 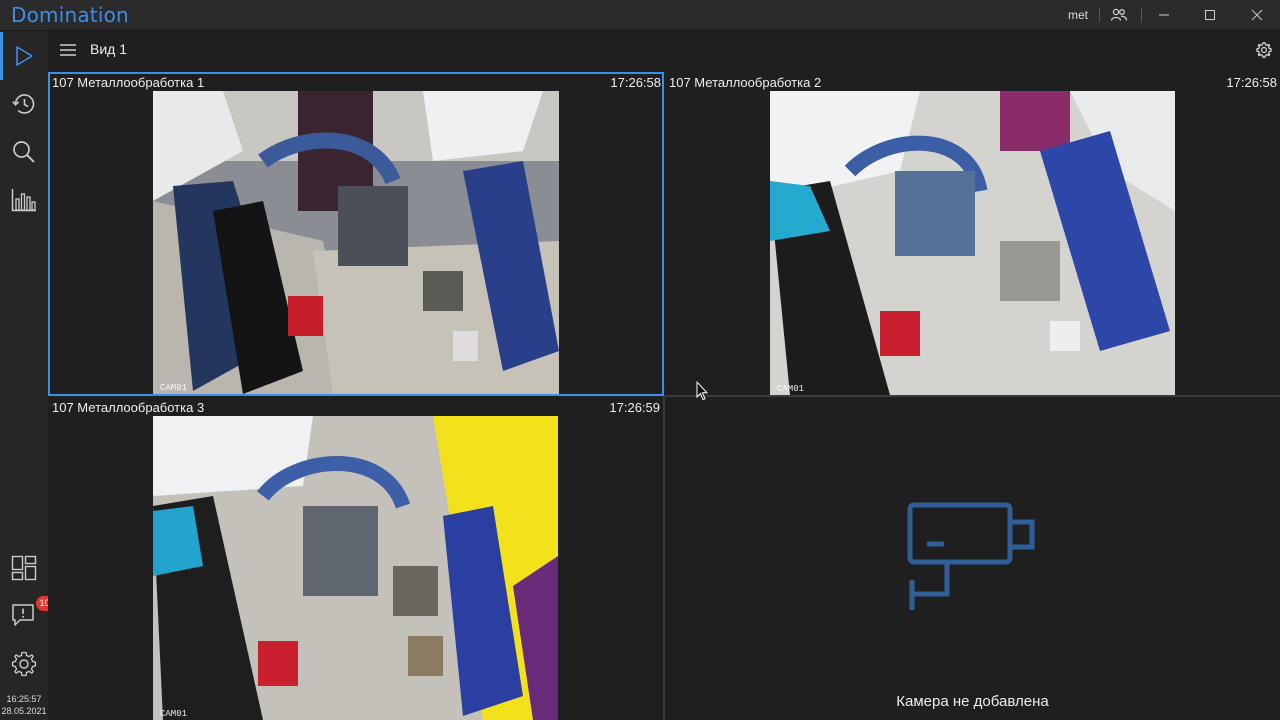 I want to click on minimize-icon, so click(x=1164, y=15).